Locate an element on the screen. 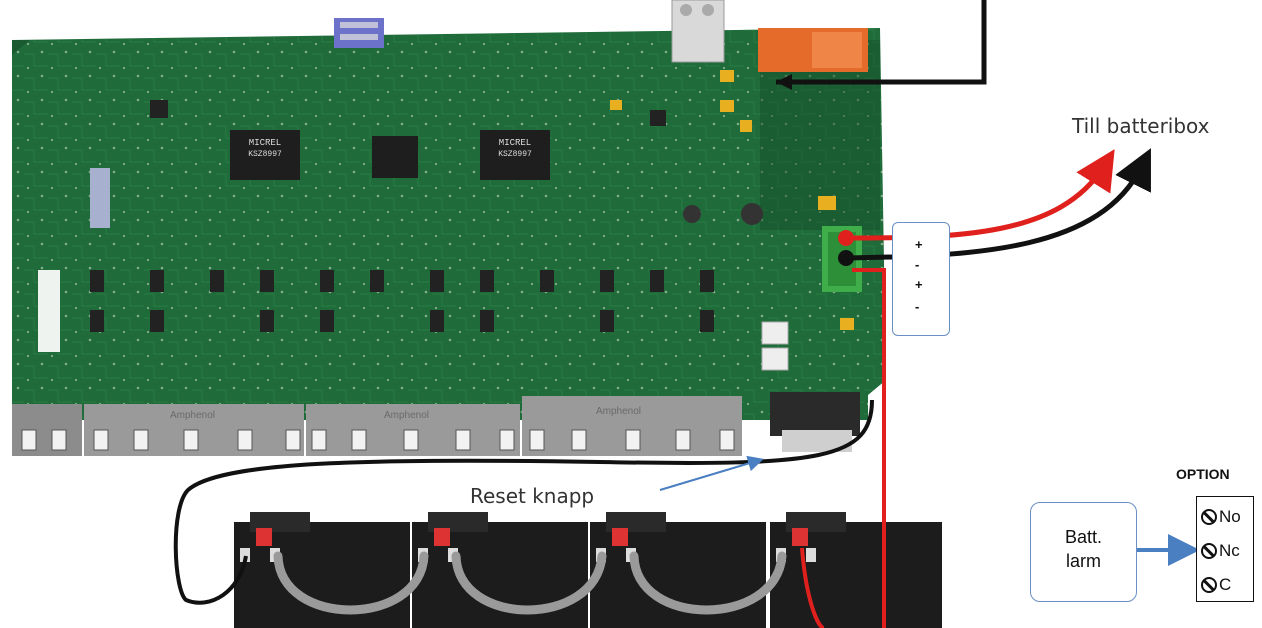  chip-micrel-1: MICREL KSZ8997 is located at coordinates (265, 155).